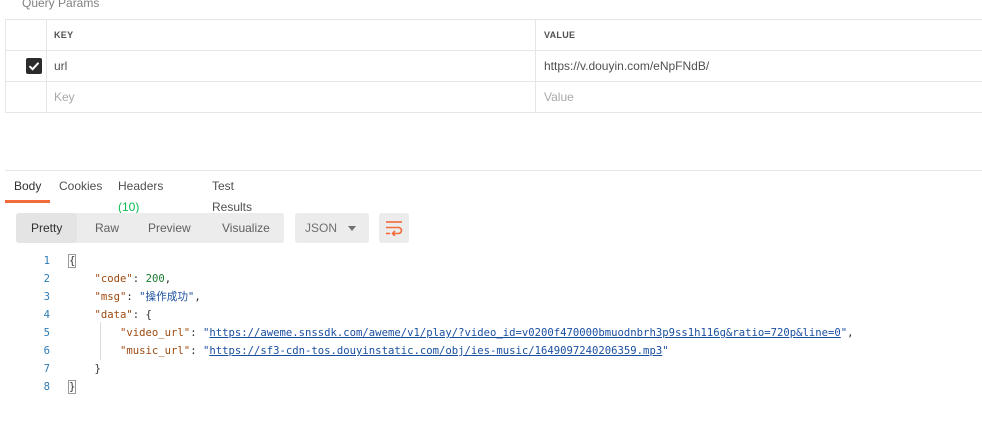 The image size is (982, 447). Describe the element at coordinates (141, 186) in the screenshot. I see `tab-headers-label: Headers` at that location.